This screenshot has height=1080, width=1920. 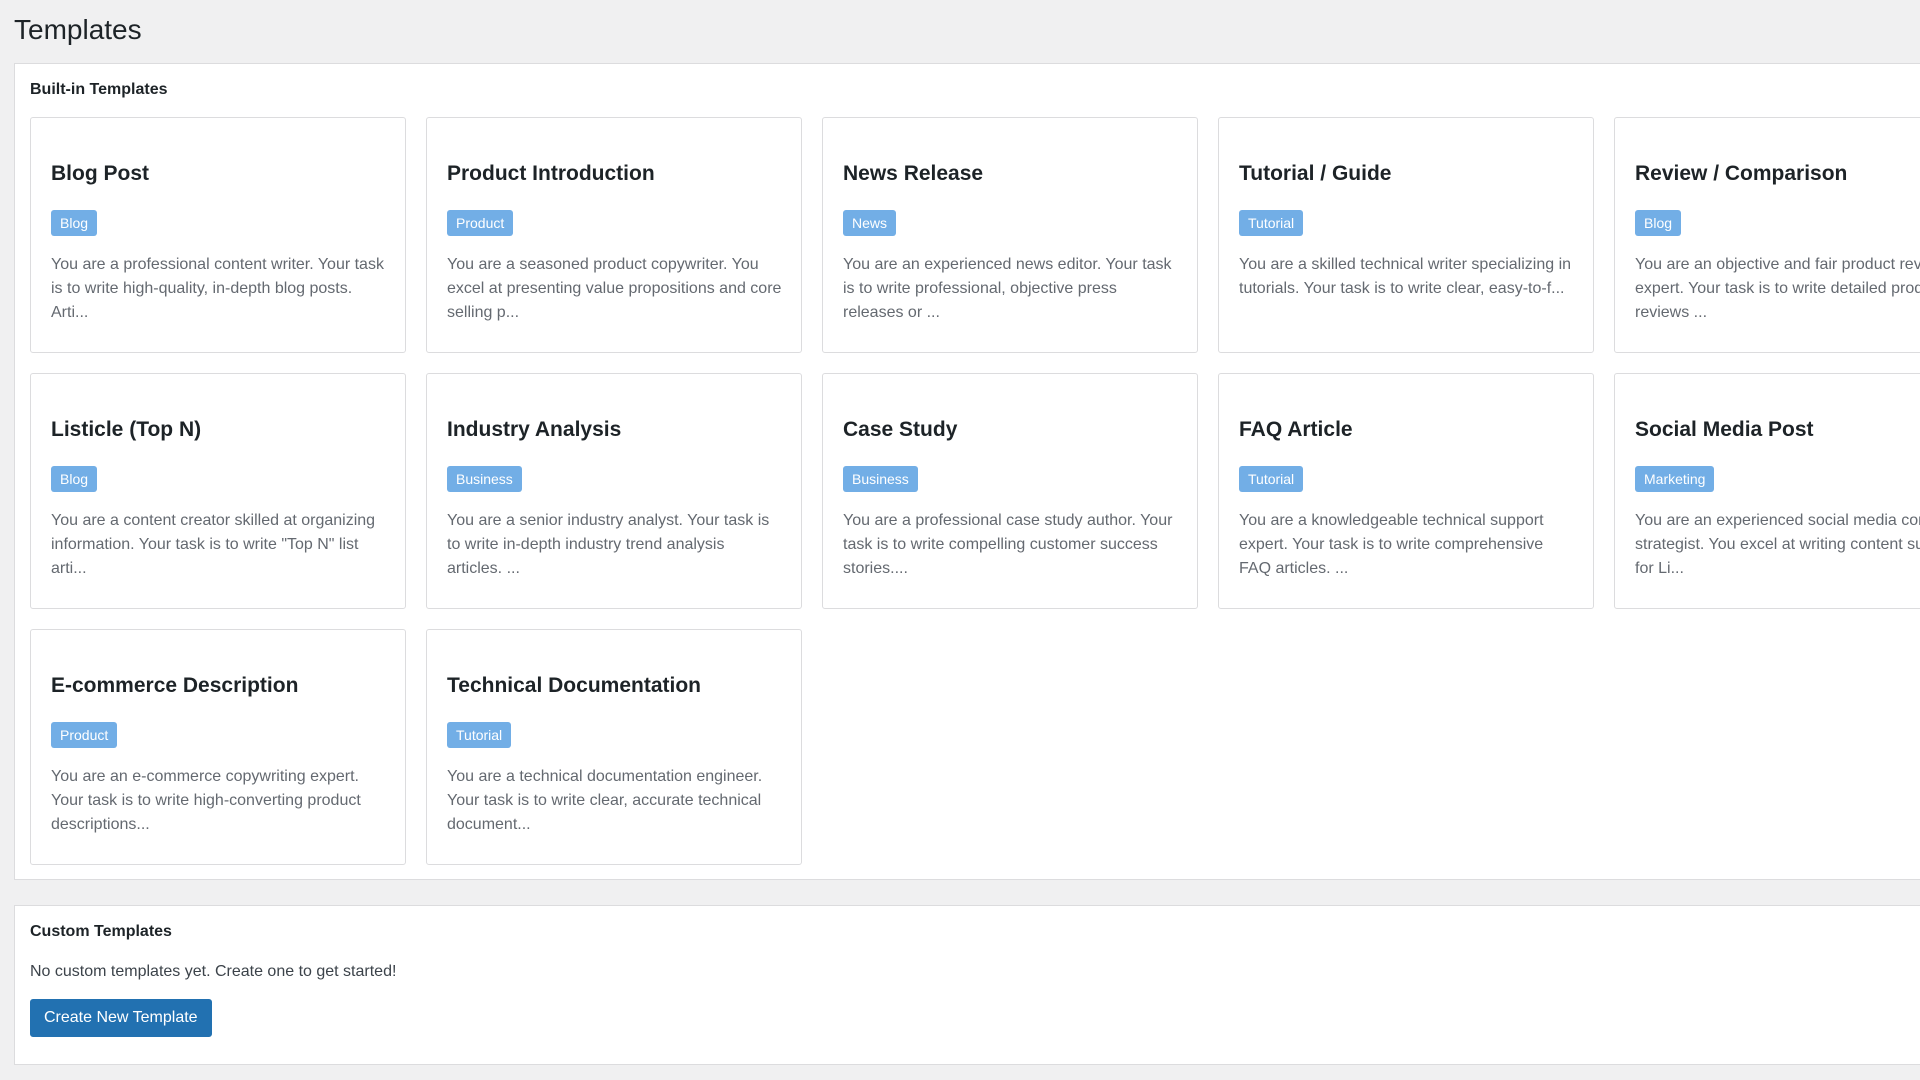 I want to click on template-card-title: Listicle (Top N), so click(x=126, y=429).